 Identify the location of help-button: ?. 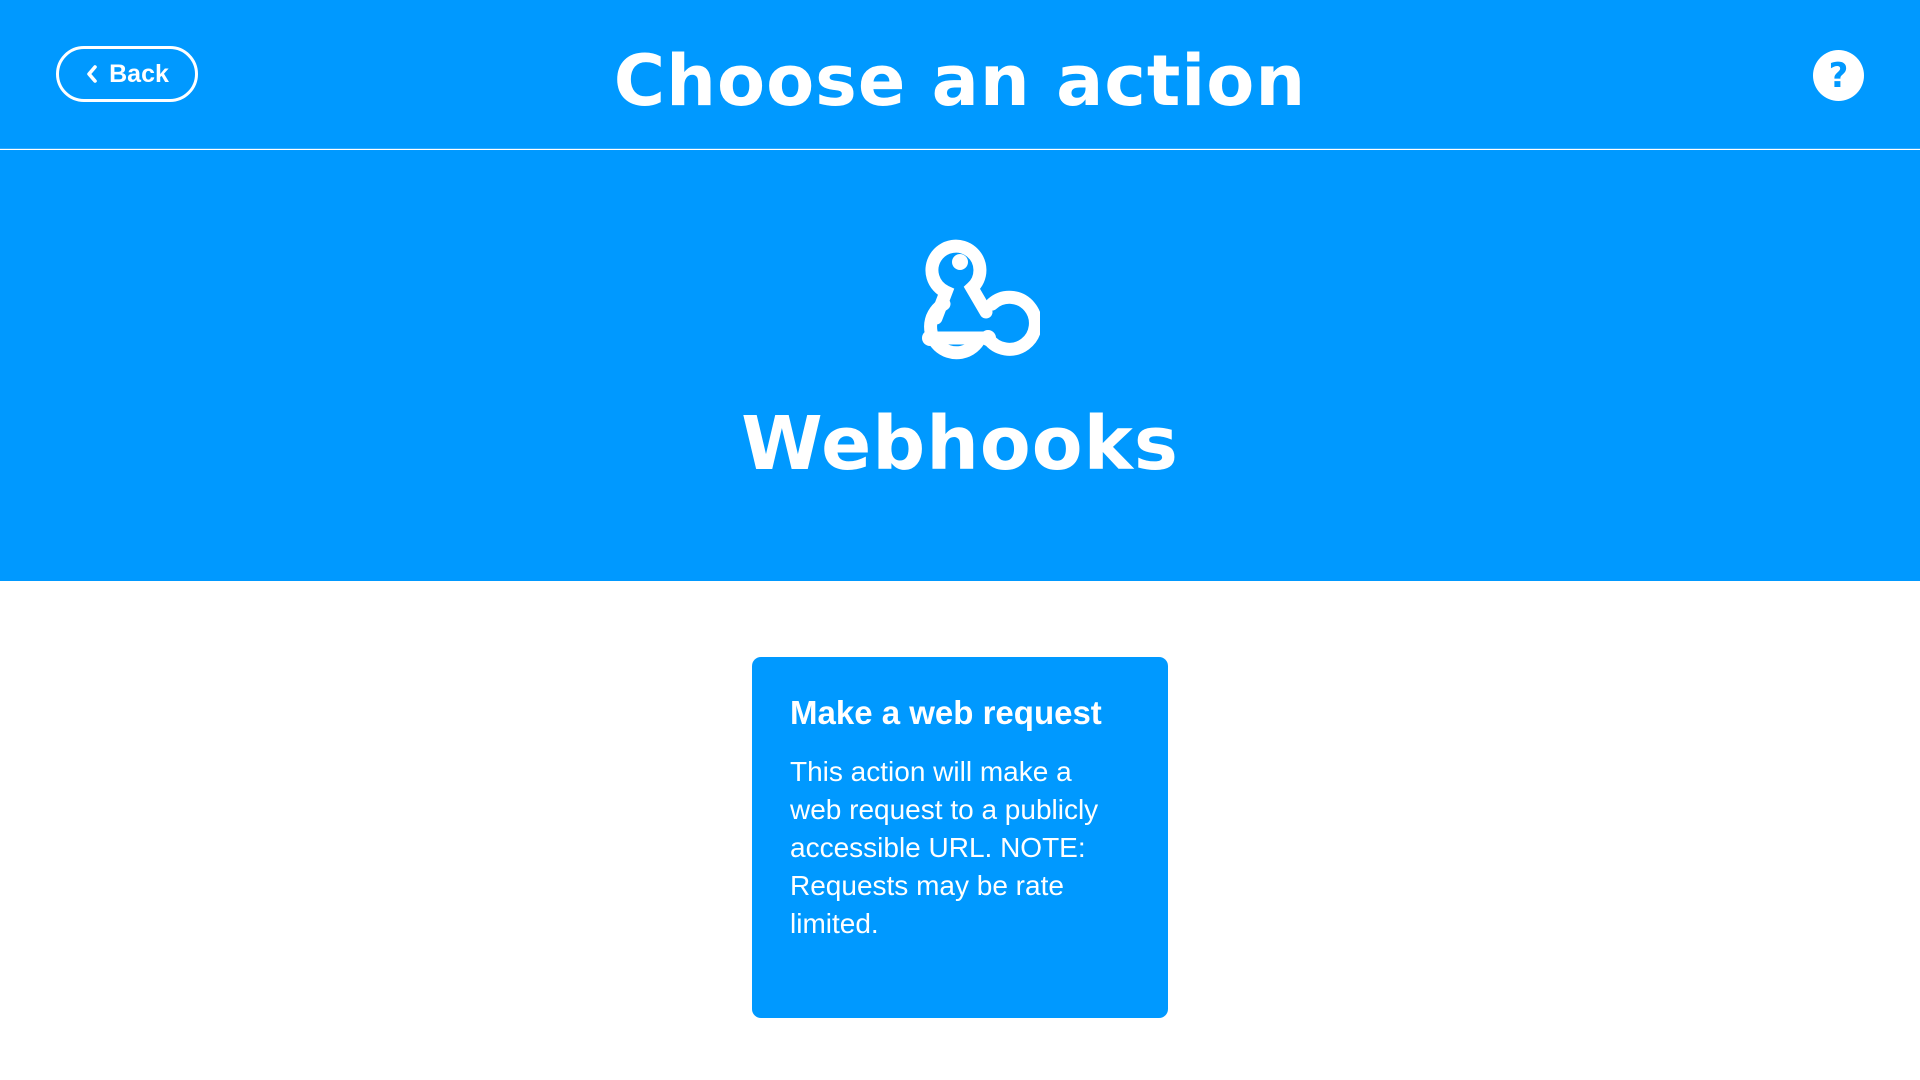
(1838, 75).